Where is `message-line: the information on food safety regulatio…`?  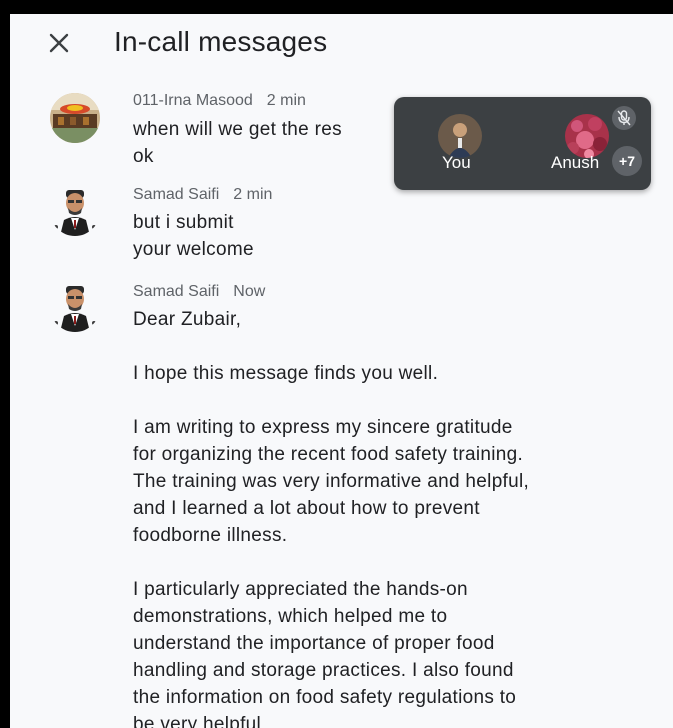 message-line: the information on food safety regulatio… is located at coordinates (325, 697).